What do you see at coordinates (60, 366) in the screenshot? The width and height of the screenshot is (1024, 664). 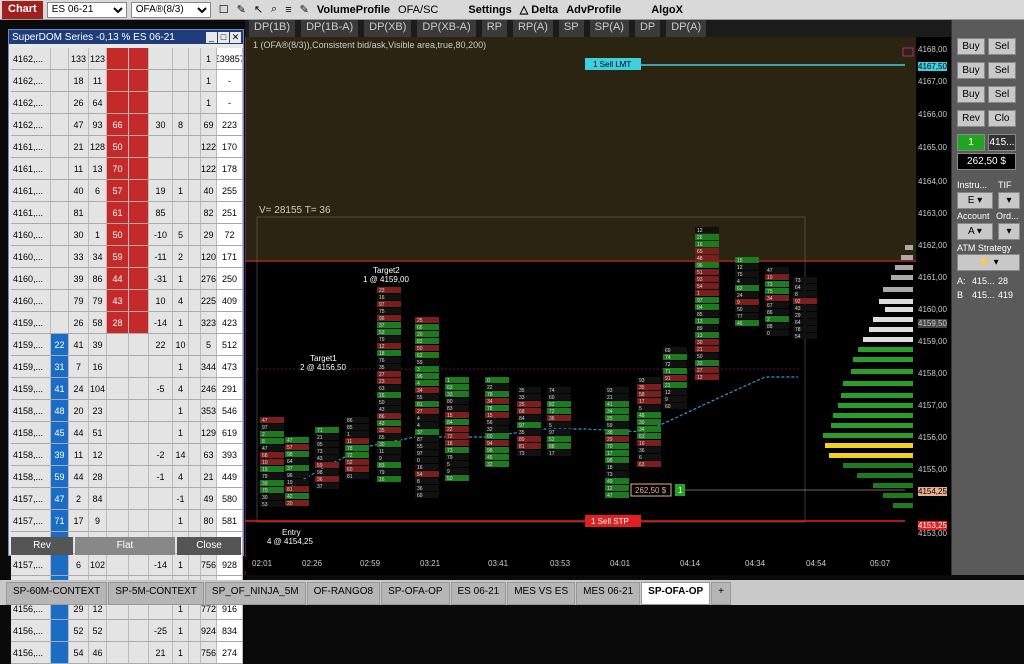 I see `dom-cell-1: 31` at bounding box center [60, 366].